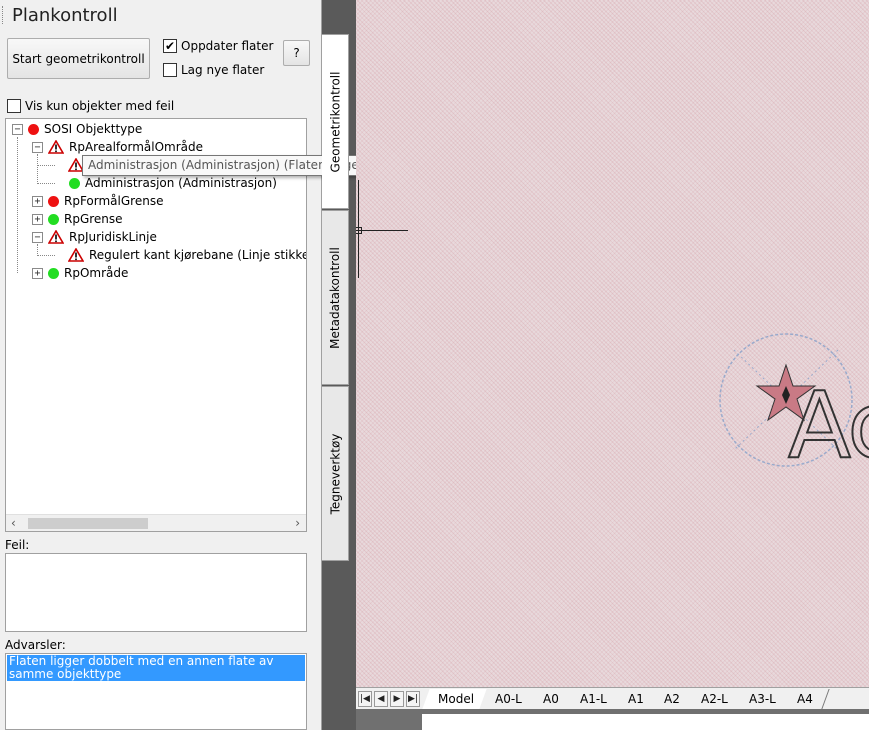 Image resolution: width=869 pixels, height=730 pixels. Describe the element at coordinates (198, 255) in the screenshot. I see `tree-node-label: Regulert kant kjørebane (Linje stikker` at that location.